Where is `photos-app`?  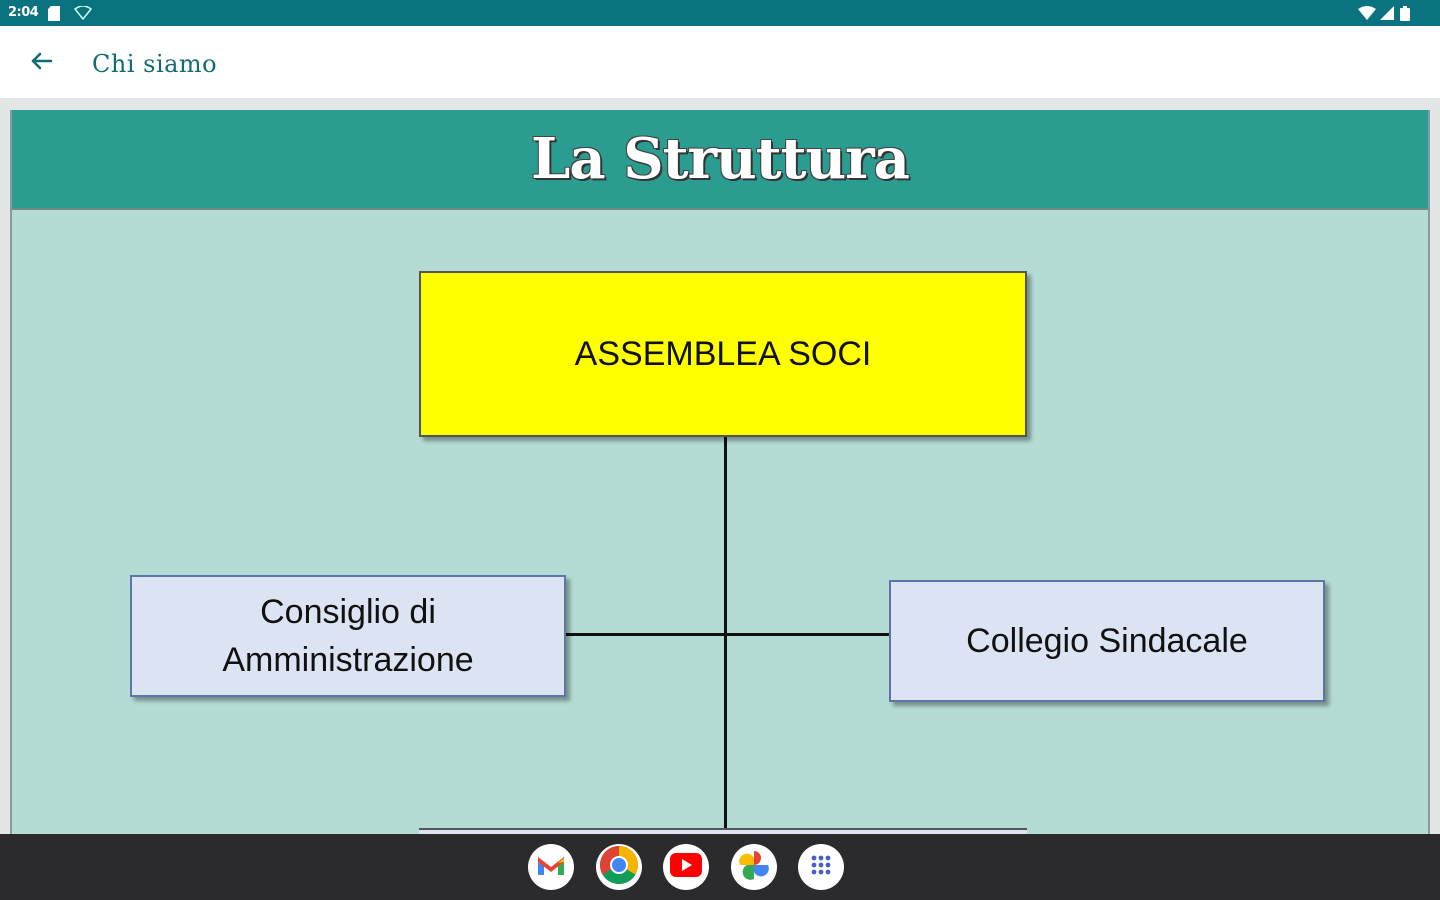
photos-app is located at coordinates (754, 867).